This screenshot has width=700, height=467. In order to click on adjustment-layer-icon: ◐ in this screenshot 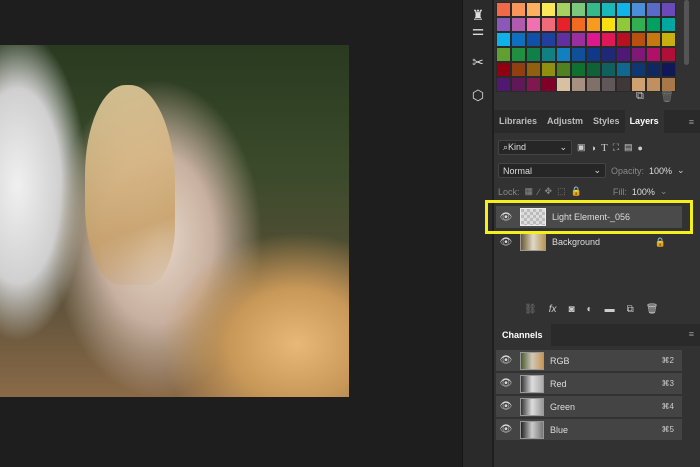, I will do `click(590, 309)`.